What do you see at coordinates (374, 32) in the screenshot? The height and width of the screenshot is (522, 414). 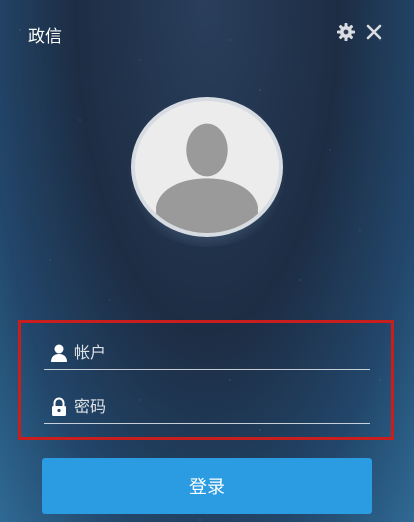 I see `close-icon` at bounding box center [374, 32].